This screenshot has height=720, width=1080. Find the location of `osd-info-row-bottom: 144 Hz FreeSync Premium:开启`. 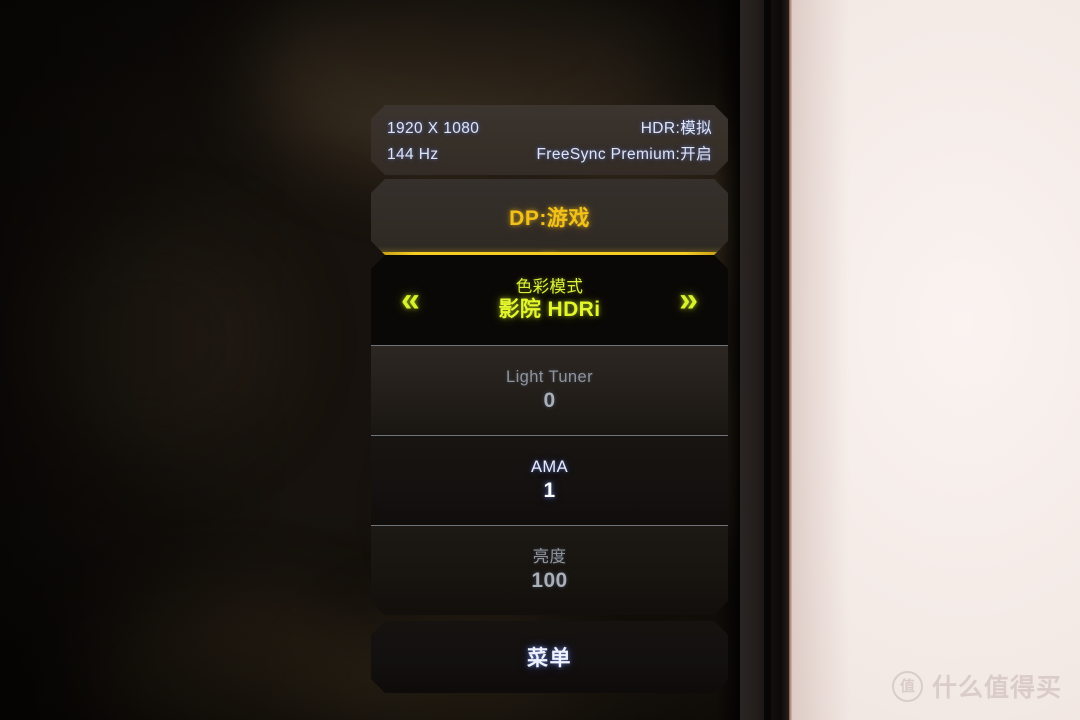

osd-info-row-bottom: 144 Hz FreeSync Premium:开启 is located at coordinates (549, 155).